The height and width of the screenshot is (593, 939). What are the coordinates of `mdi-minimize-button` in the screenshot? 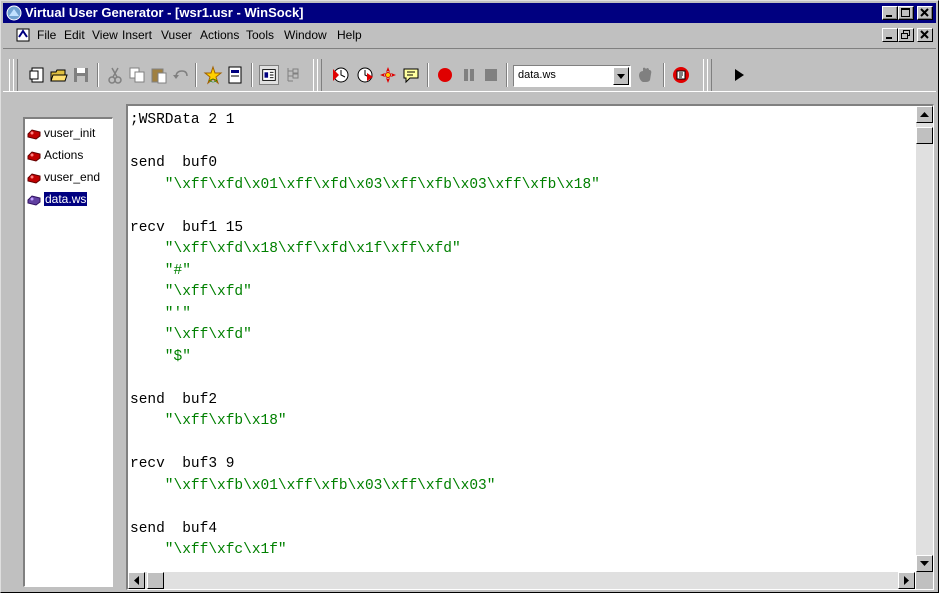 It's located at (890, 35).